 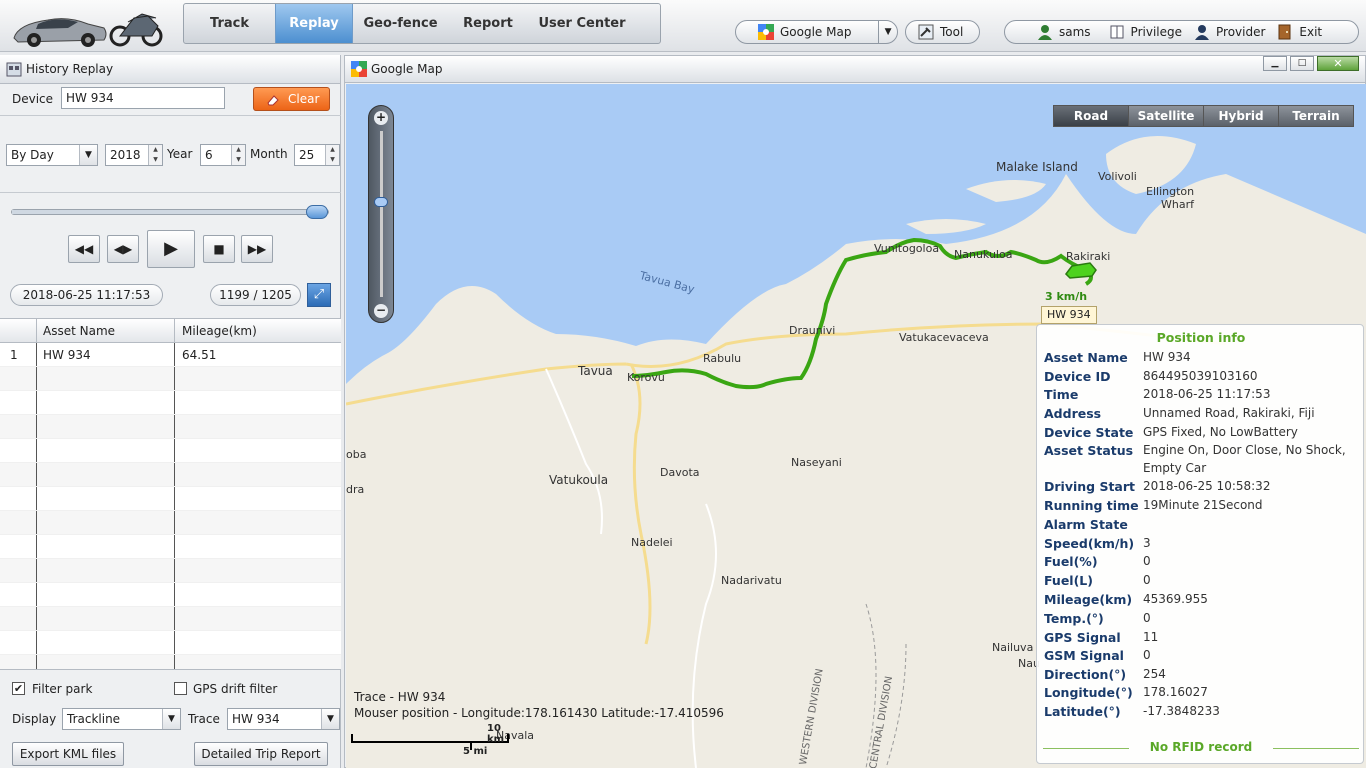 What do you see at coordinates (223, 155) in the screenshot?
I see `month-stepper: 6 ▲ ▼` at bounding box center [223, 155].